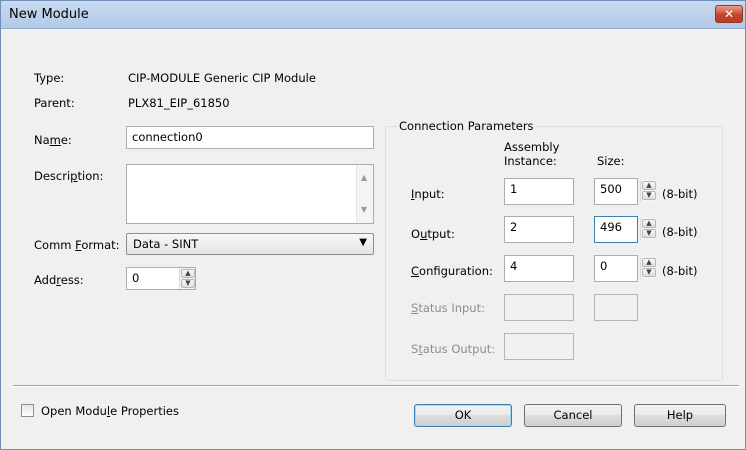 The width and height of the screenshot is (746, 450). Describe the element at coordinates (364, 209) in the screenshot. I see `scroll-down-icon: ▼` at that location.